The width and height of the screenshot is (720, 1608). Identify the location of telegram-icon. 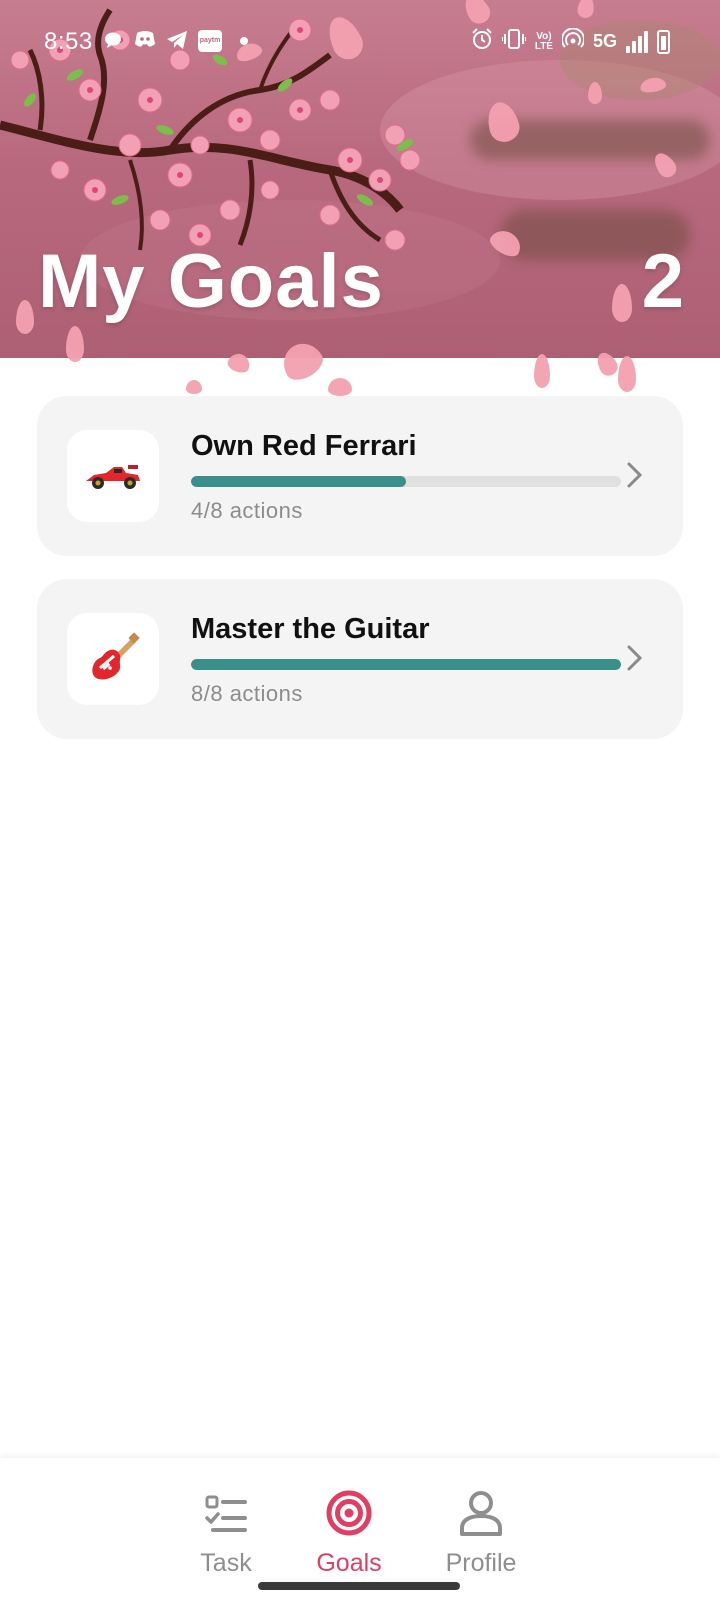
(177, 41).